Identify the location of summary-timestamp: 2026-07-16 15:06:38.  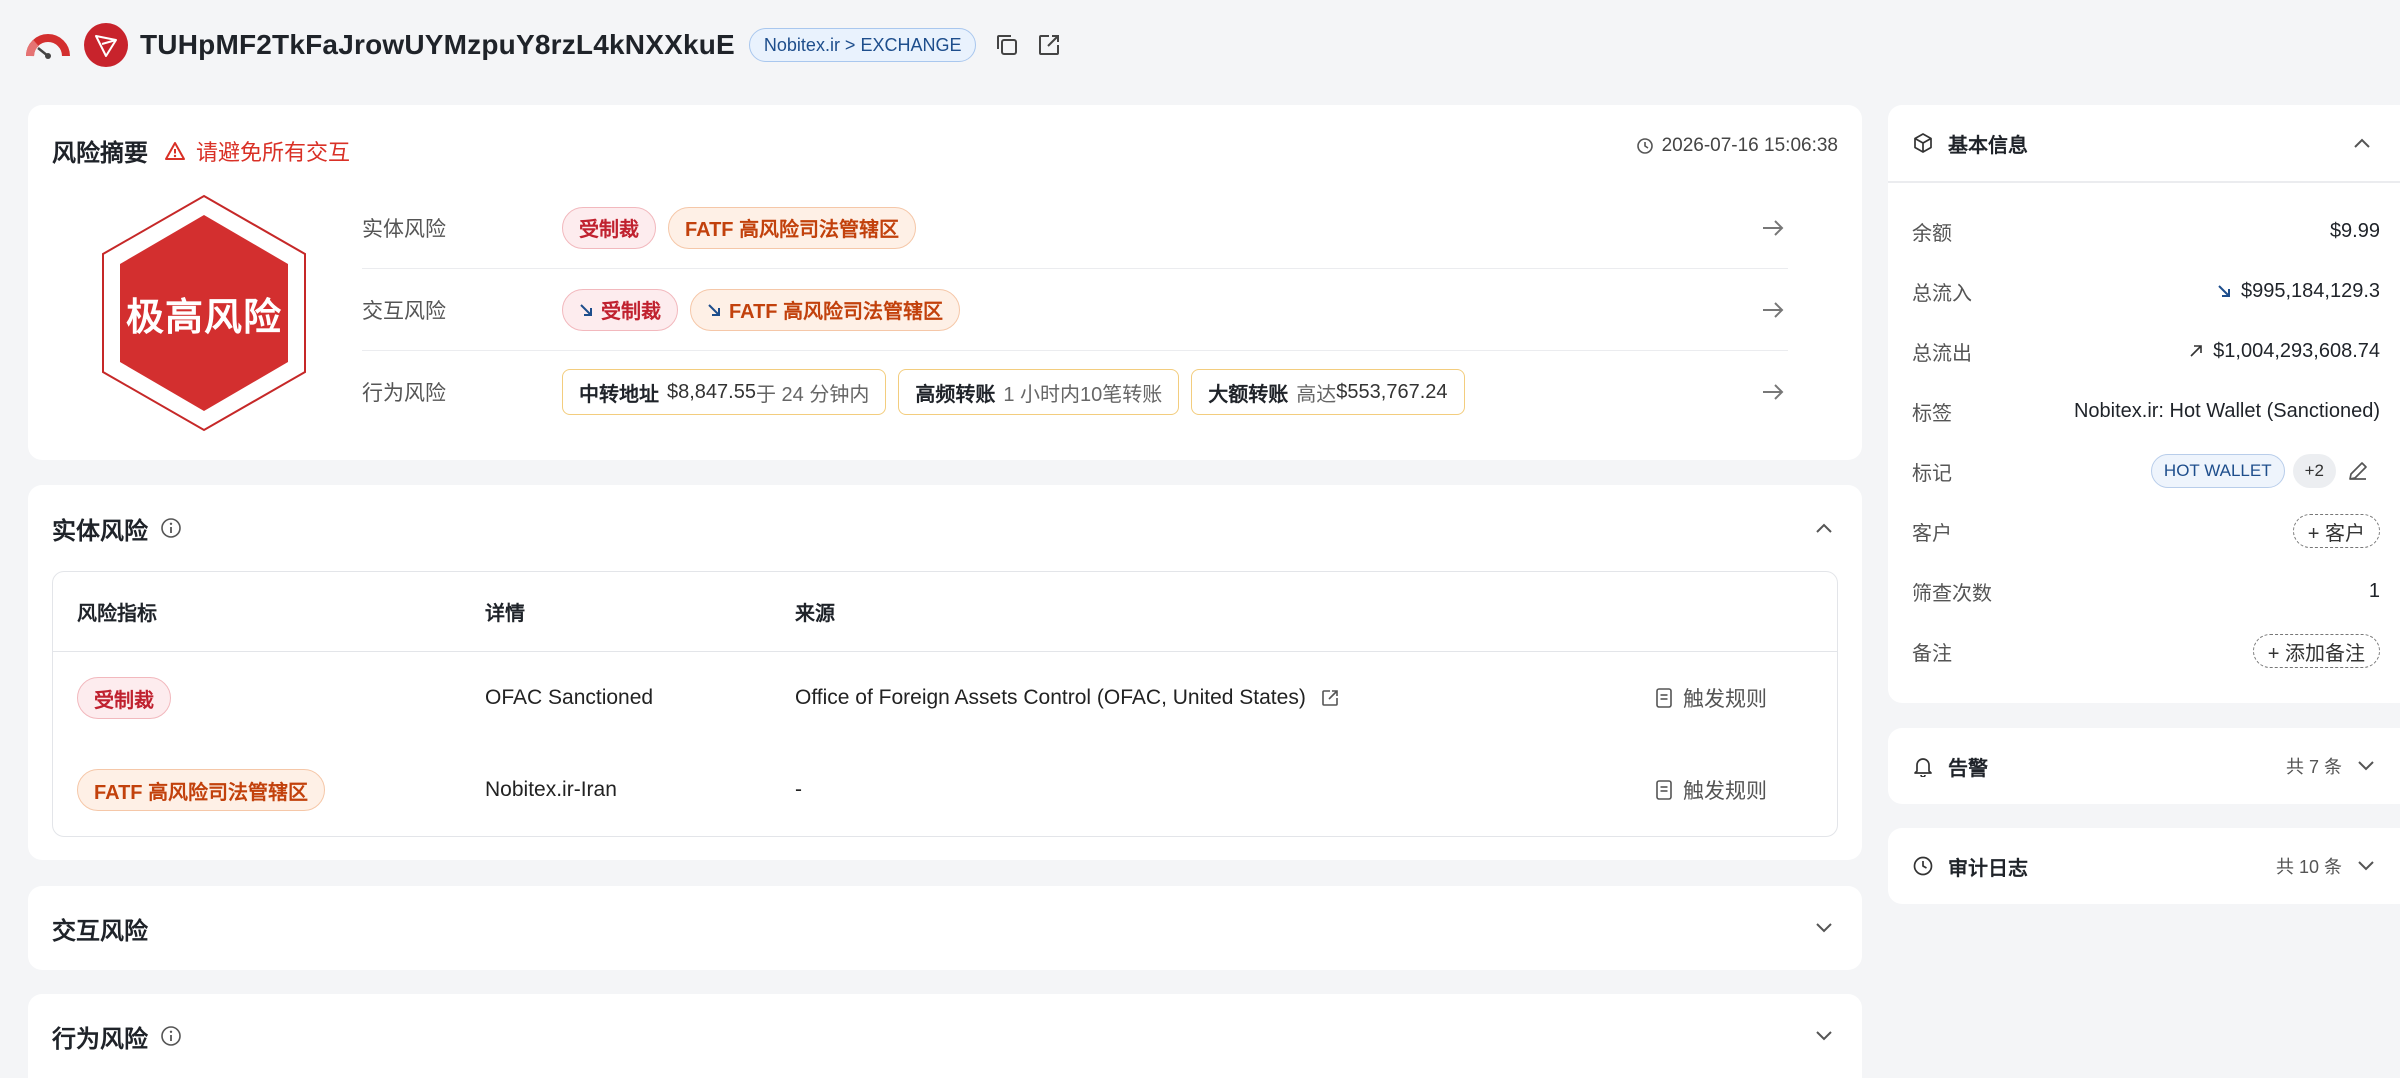
(1737, 146).